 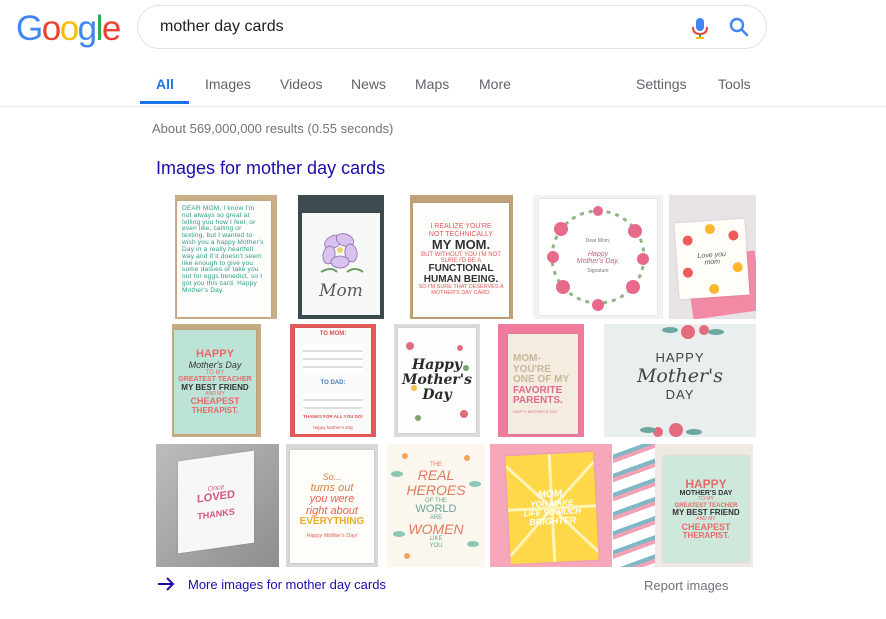 I want to click on card-text: Mom, so click(x=341, y=290).